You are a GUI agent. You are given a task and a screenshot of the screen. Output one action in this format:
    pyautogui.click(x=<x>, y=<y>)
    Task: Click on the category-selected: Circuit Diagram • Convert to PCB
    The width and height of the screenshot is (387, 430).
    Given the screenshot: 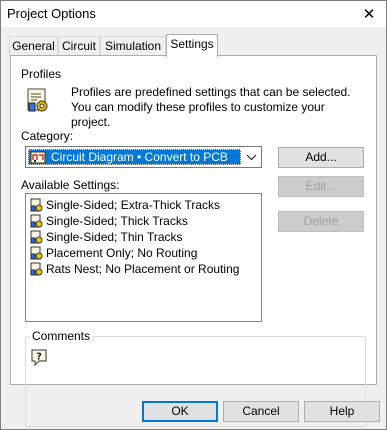 What is the action you would take?
    pyautogui.click(x=134, y=157)
    